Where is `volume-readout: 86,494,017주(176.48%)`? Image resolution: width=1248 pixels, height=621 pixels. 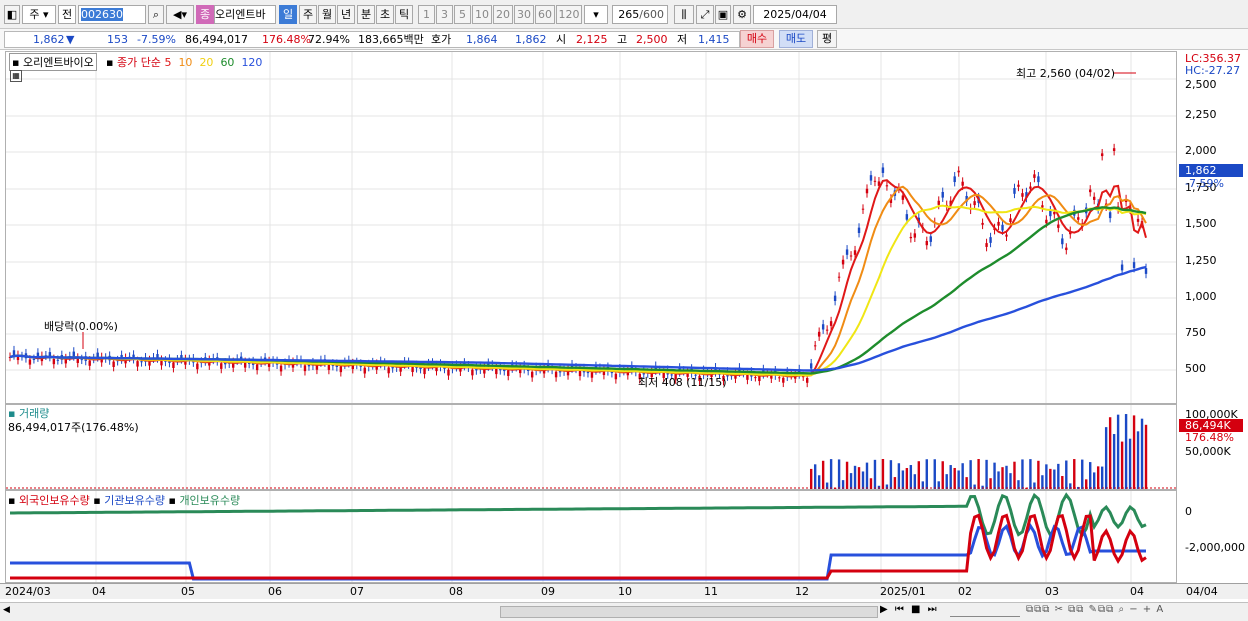
volume-readout: 86,494,017주(176.48%) is located at coordinates (73, 427).